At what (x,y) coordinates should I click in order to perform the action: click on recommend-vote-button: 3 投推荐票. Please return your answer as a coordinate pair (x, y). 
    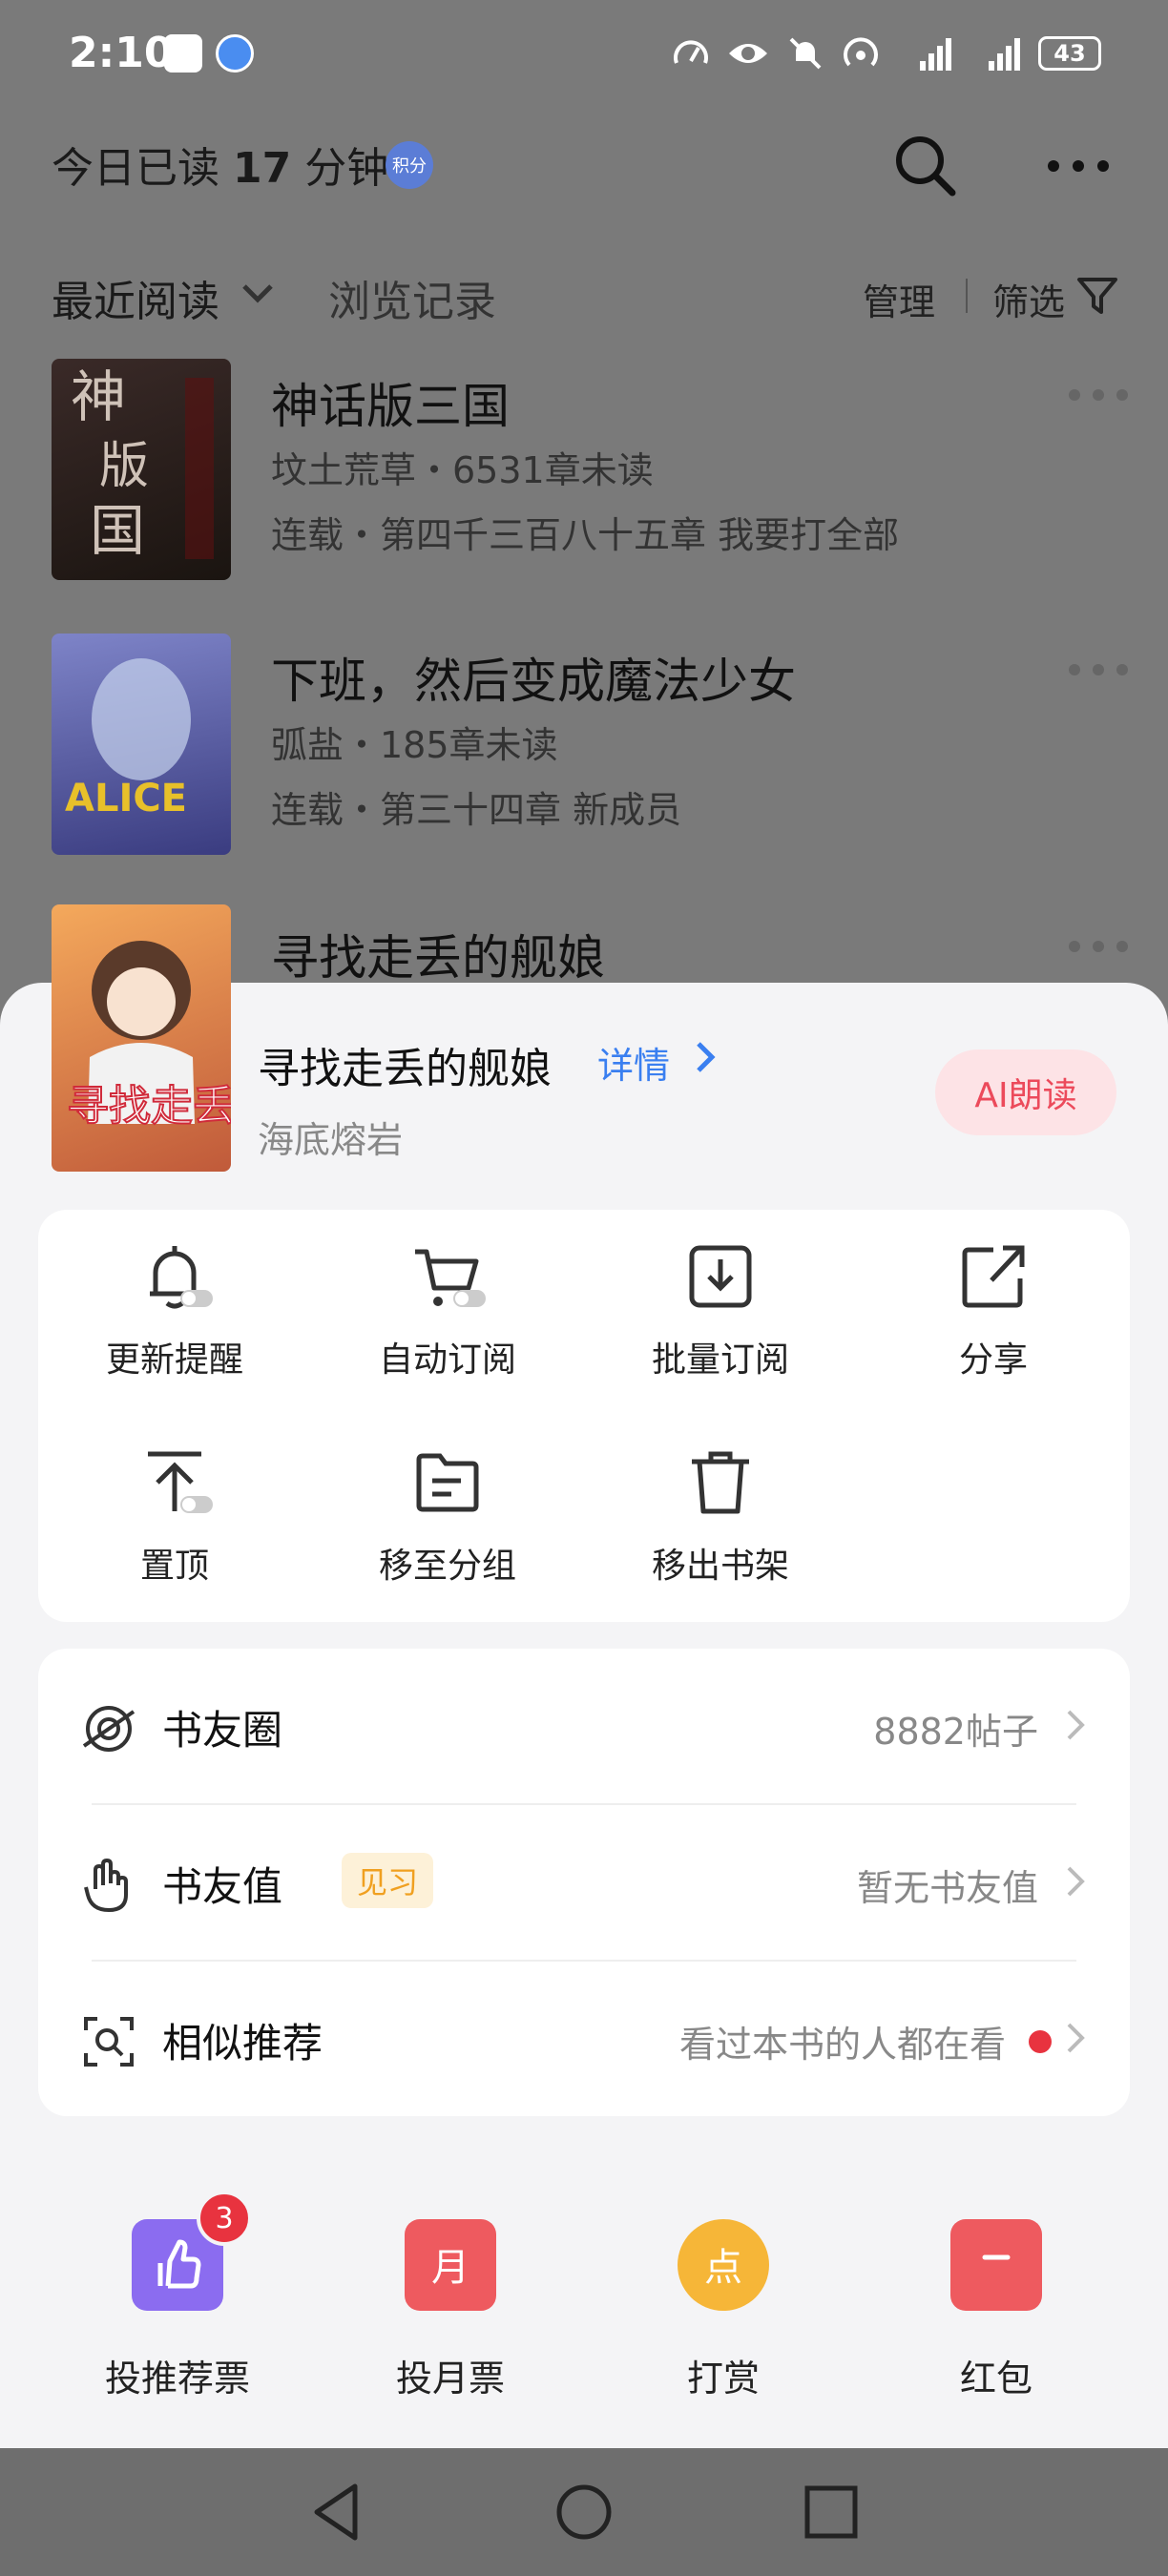
    Looking at the image, I should click on (177, 2289).